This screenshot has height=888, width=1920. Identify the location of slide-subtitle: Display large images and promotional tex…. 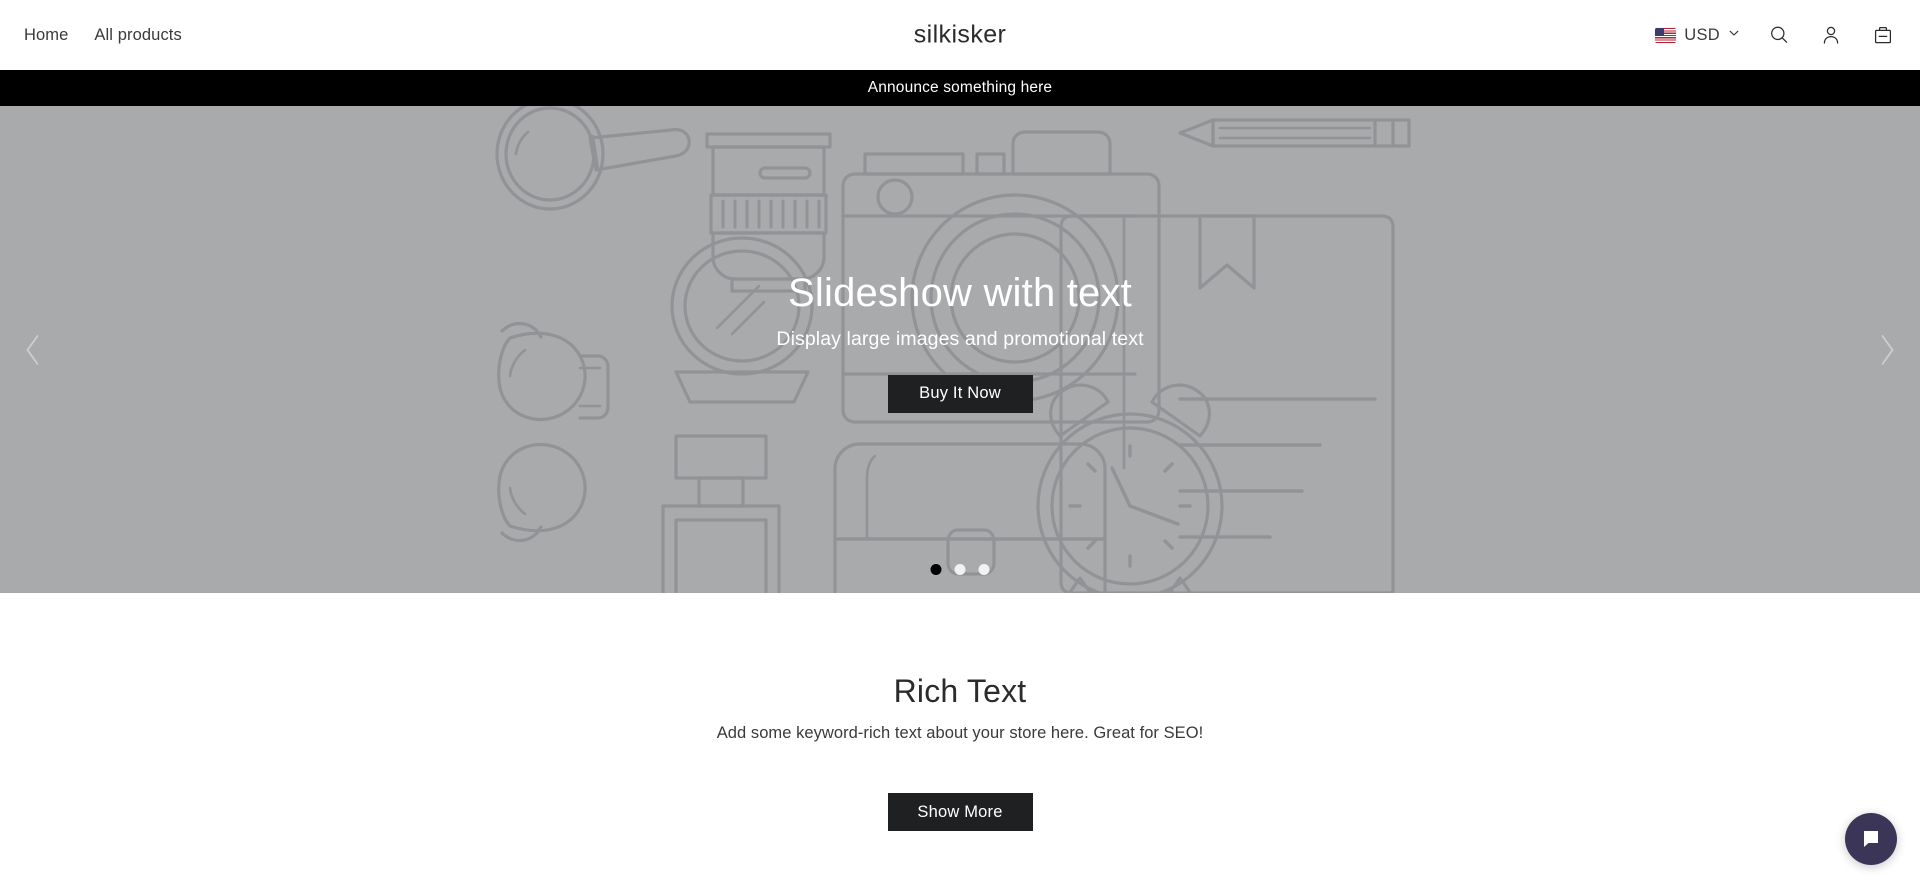
(960, 338).